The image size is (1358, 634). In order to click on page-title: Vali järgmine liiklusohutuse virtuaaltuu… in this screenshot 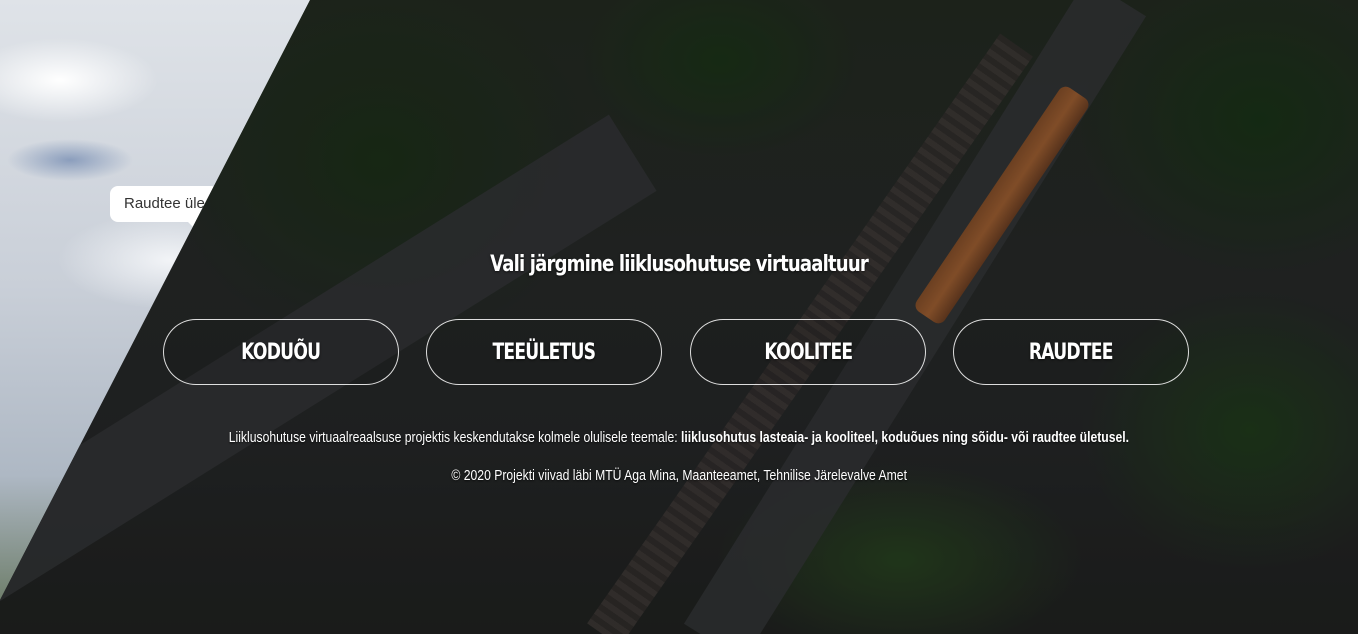, I will do `click(679, 264)`.